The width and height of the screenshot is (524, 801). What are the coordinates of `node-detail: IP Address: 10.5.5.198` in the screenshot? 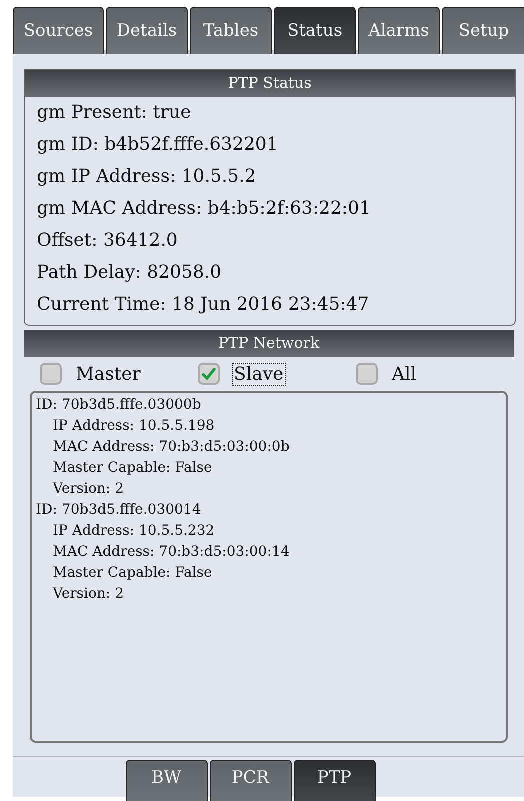 It's located at (134, 426).